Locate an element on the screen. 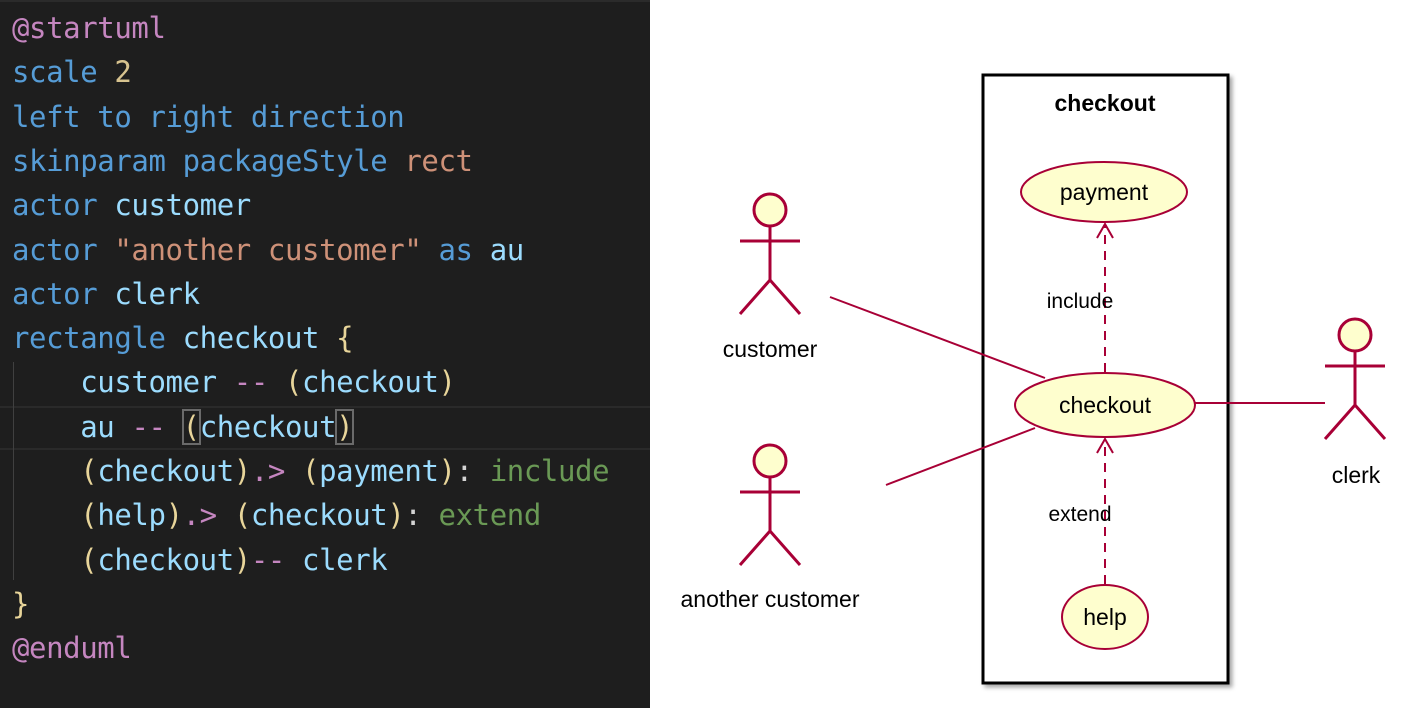 The height and width of the screenshot is (708, 1408). code-token: extend is located at coordinates (490, 515).